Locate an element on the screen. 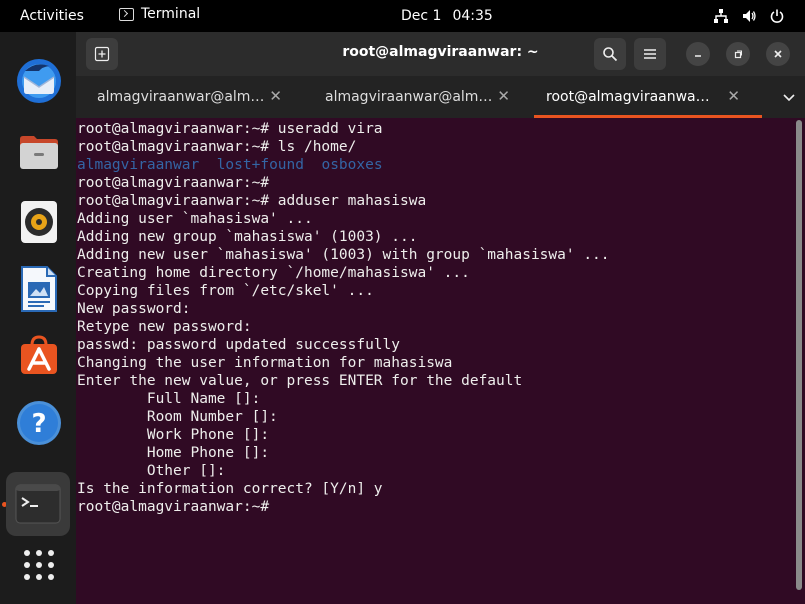  files-icon is located at coordinates (39, 152).